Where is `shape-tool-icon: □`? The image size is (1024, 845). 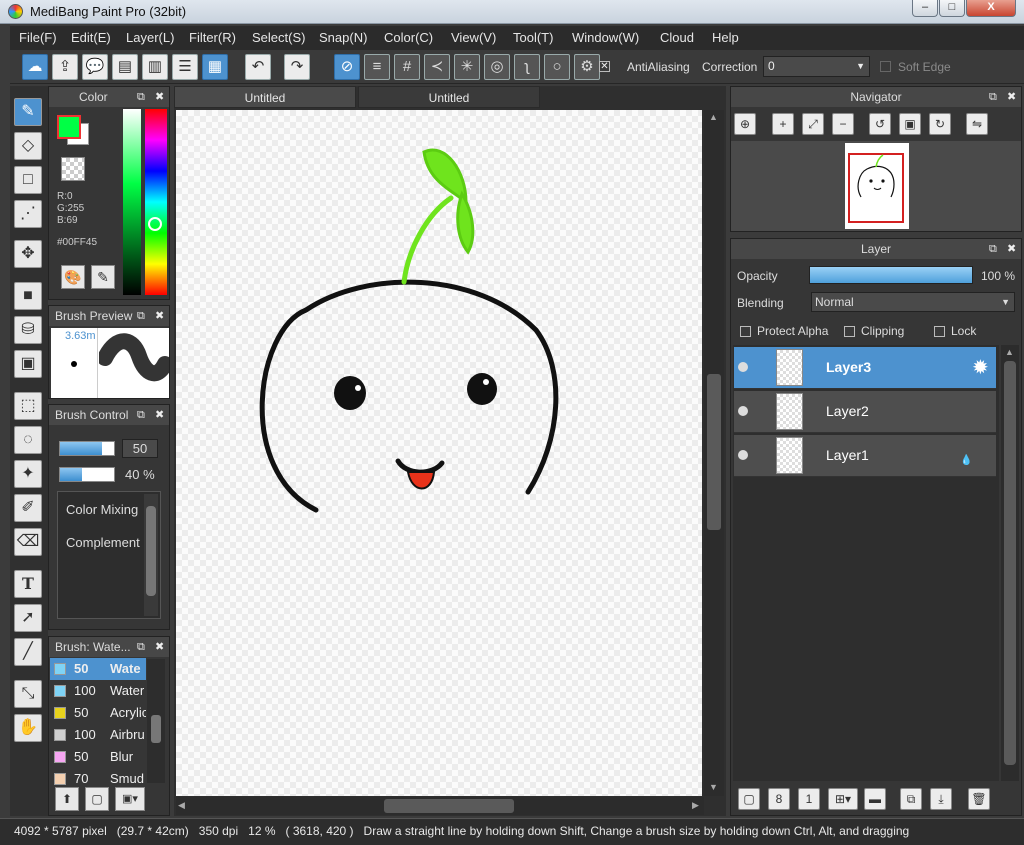 shape-tool-icon: □ is located at coordinates (28, 180).